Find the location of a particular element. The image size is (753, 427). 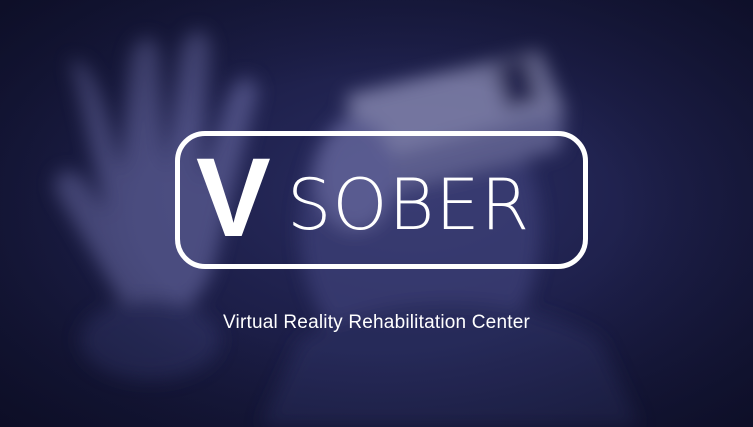

logo-mark: V is located at coordinates (233, 197).